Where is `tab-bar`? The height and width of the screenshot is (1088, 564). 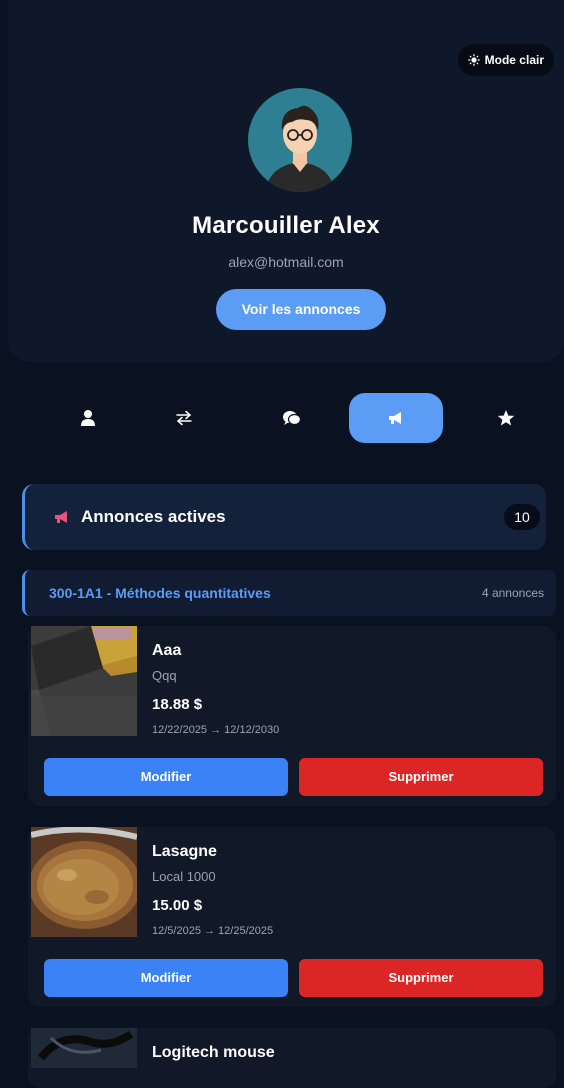
tab-bar is located at coordinates (282, 418).